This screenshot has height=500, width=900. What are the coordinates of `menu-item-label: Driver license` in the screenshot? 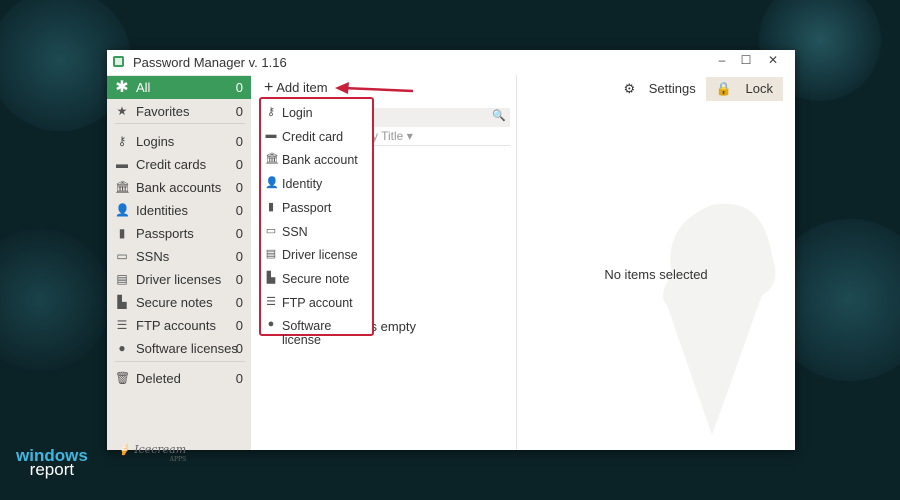 It's located at (320, 255).